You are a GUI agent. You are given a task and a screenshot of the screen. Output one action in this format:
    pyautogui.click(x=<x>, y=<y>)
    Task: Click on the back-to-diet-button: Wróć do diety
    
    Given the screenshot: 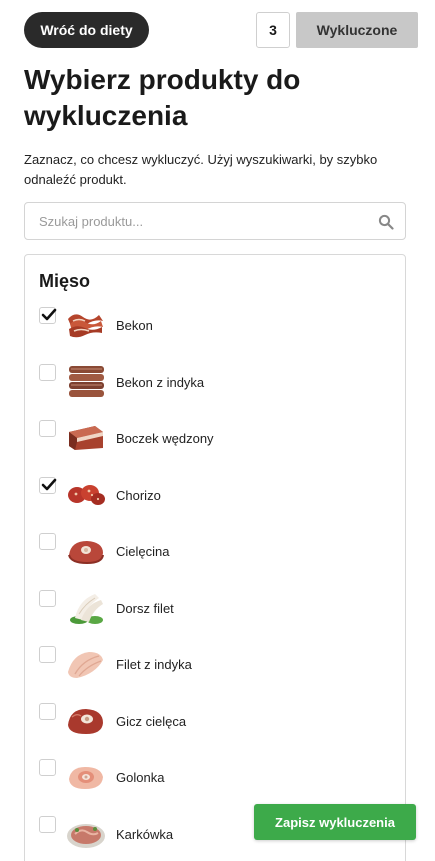 What is the action you would take?
    pyautogui.click(x=86, y=30)
    